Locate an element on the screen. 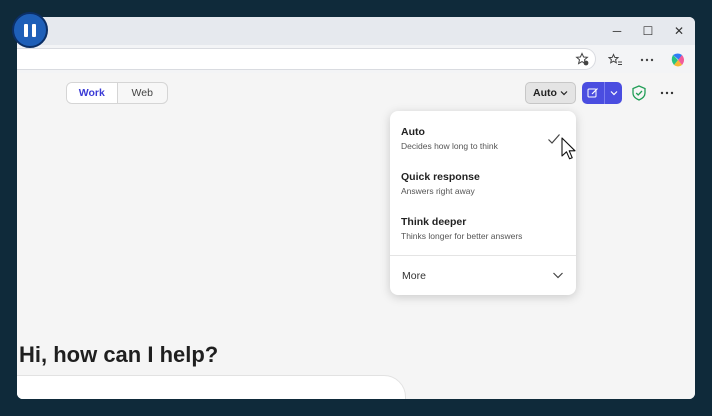 This screenshot has width=712, height=416. new-chat-options-chevron-icon is located at coordinates (613, 93).